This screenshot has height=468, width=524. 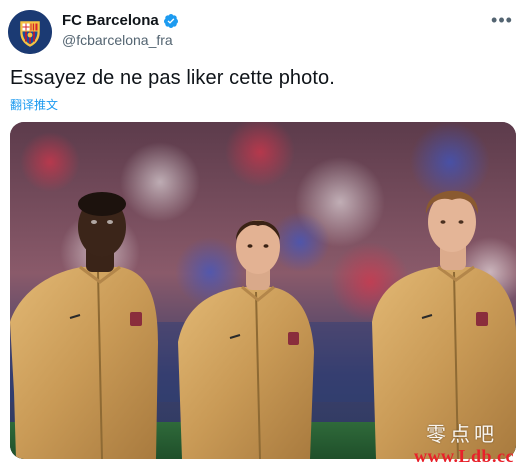 What do you see at coordinates (34, 104) in the screenshot?
I see `translate-tweet-link: 翻译推文` at bounding box center [34, 104].